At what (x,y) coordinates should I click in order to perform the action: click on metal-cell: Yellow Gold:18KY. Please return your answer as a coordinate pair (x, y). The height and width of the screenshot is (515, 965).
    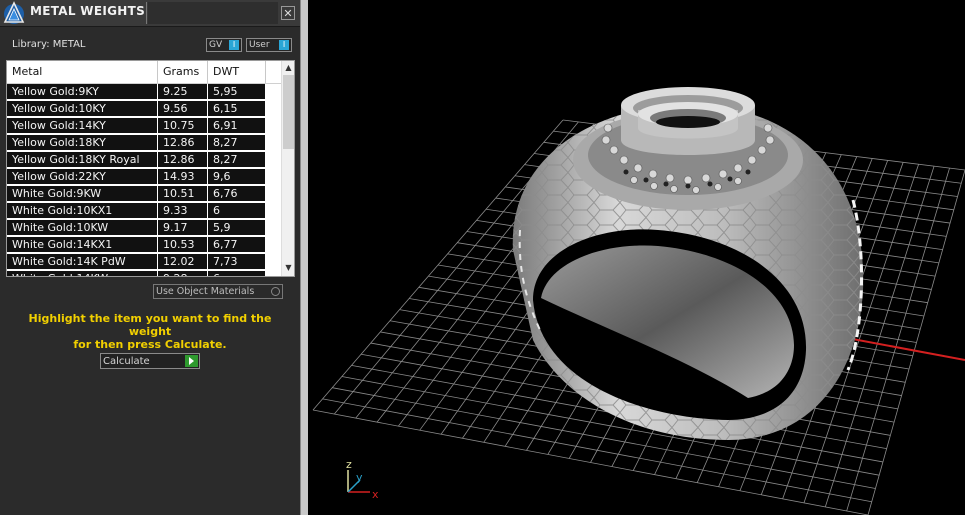
    Looking at the image, I should click on (82, 143).